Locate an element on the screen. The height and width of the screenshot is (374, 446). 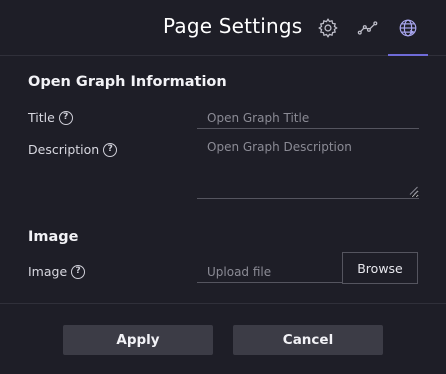
cancel-button: Cancel is located at coordinates (308, 340).